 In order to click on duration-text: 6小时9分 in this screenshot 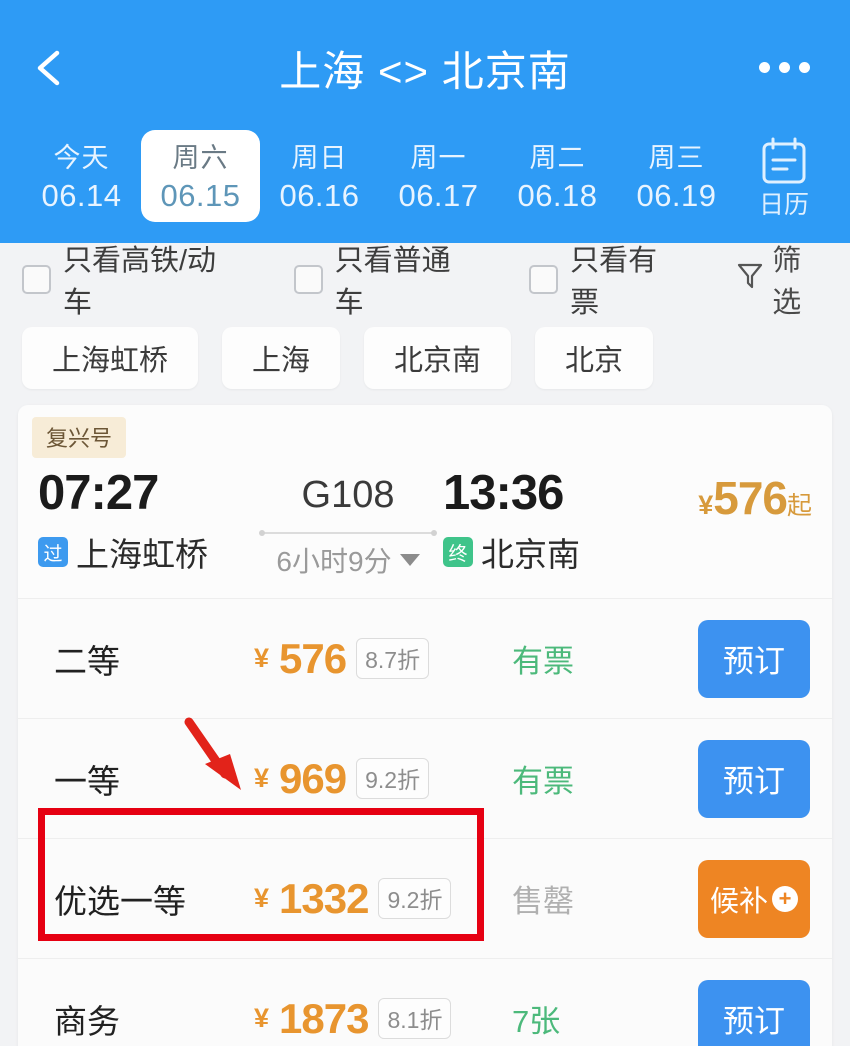, I will do `click(334, 561)`.